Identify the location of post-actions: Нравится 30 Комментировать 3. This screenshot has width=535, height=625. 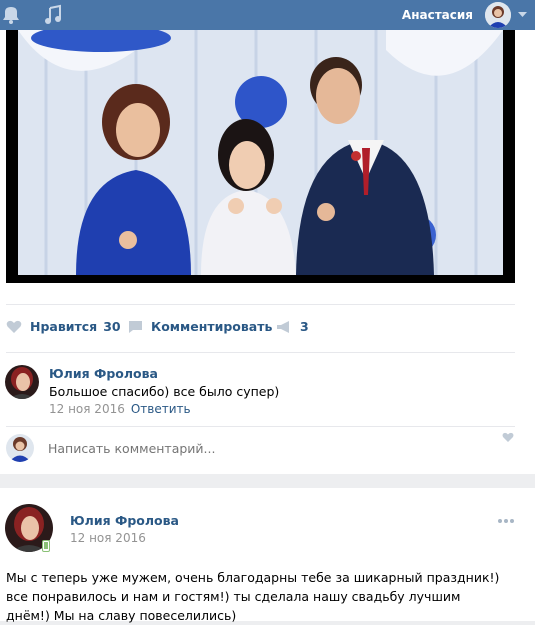
(267, 329).